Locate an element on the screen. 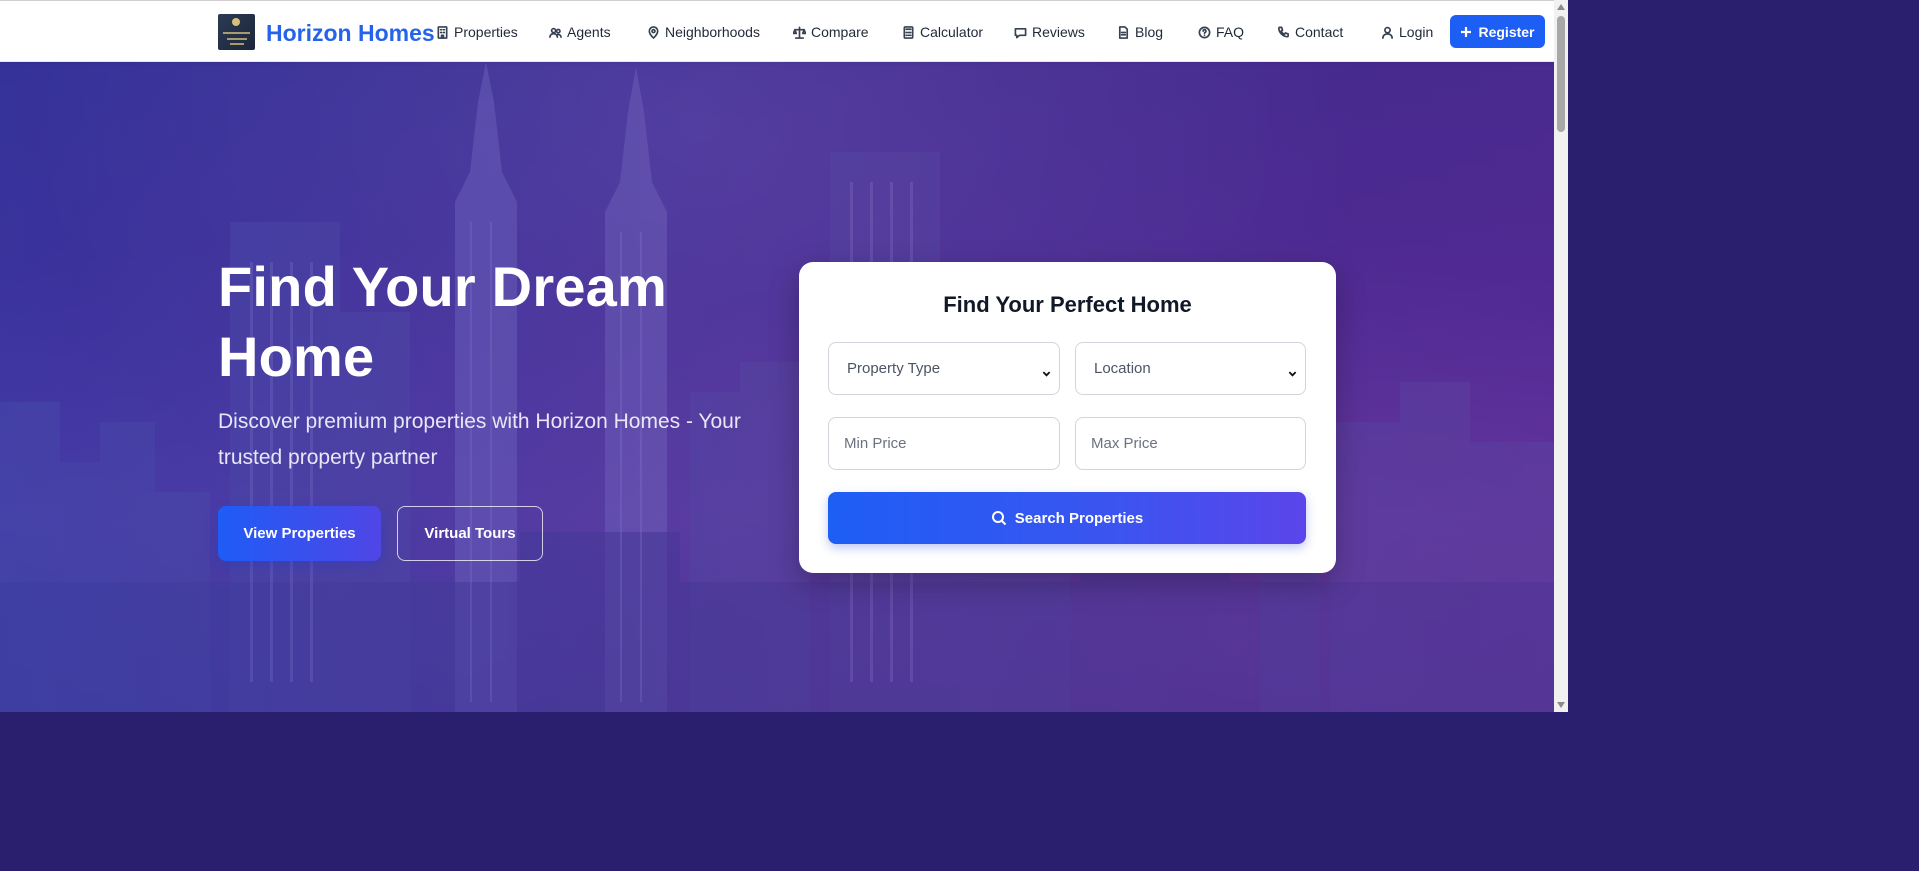  max-price-placeholder: Max Price is located at coordinates (1124, 443).